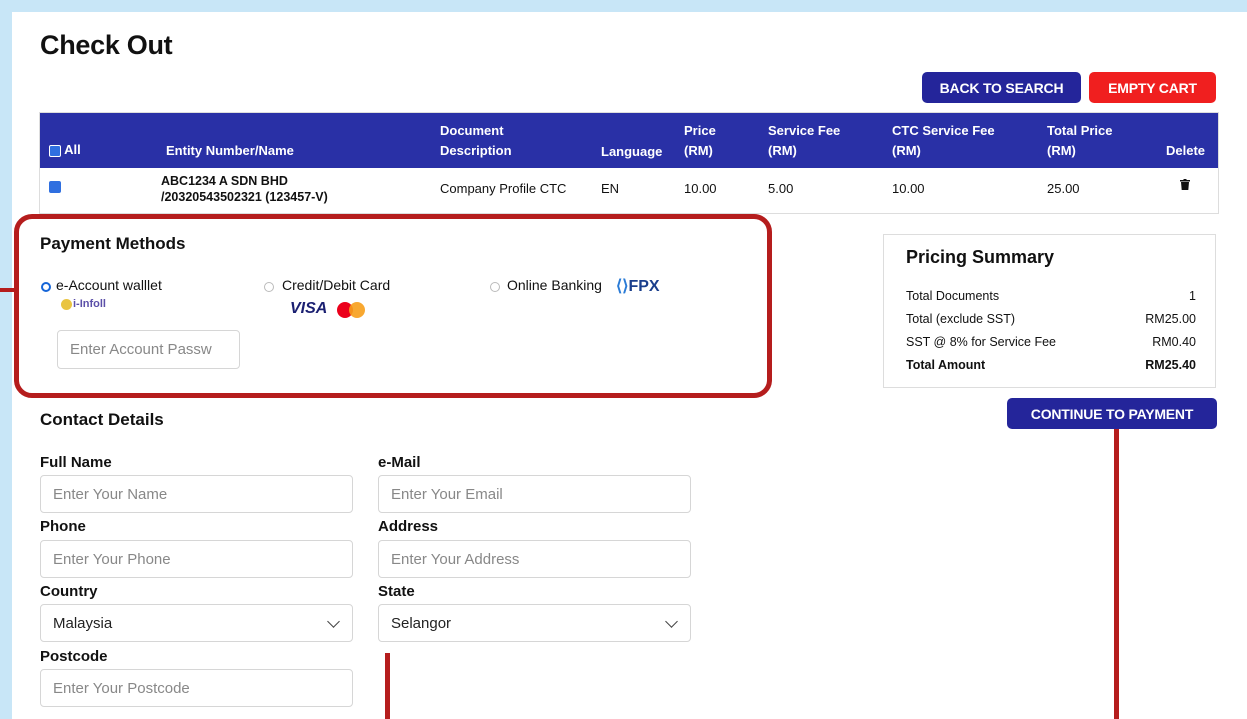 The height and width of the screenshot is (719, 1247). What do you see at coordinates (269, 287) in the screenshot?
I see `card-radio` at bounding box center [269, 287].